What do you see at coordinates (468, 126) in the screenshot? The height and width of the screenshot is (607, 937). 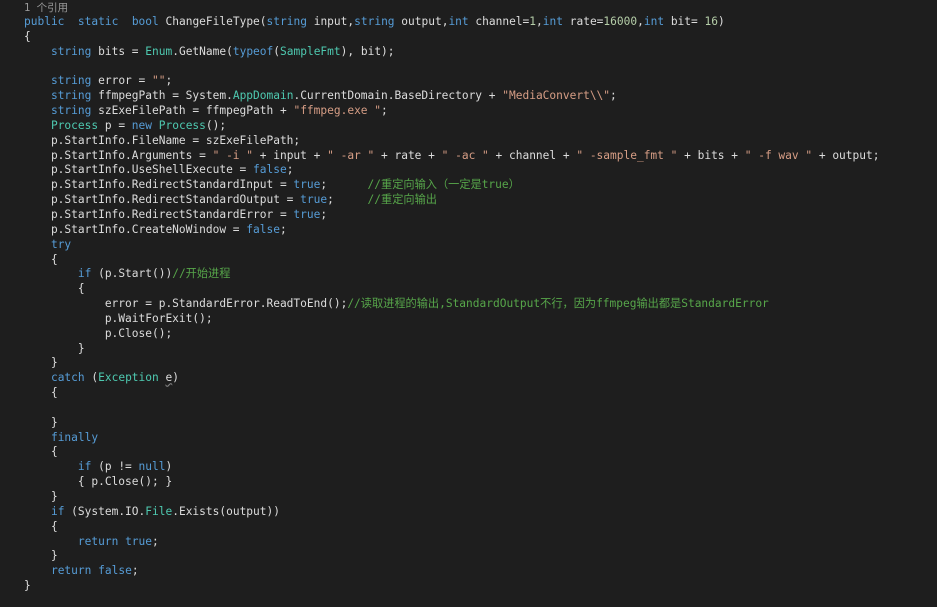 I see `code-line: Process p = new Process();` at bounding box center [468, 126].